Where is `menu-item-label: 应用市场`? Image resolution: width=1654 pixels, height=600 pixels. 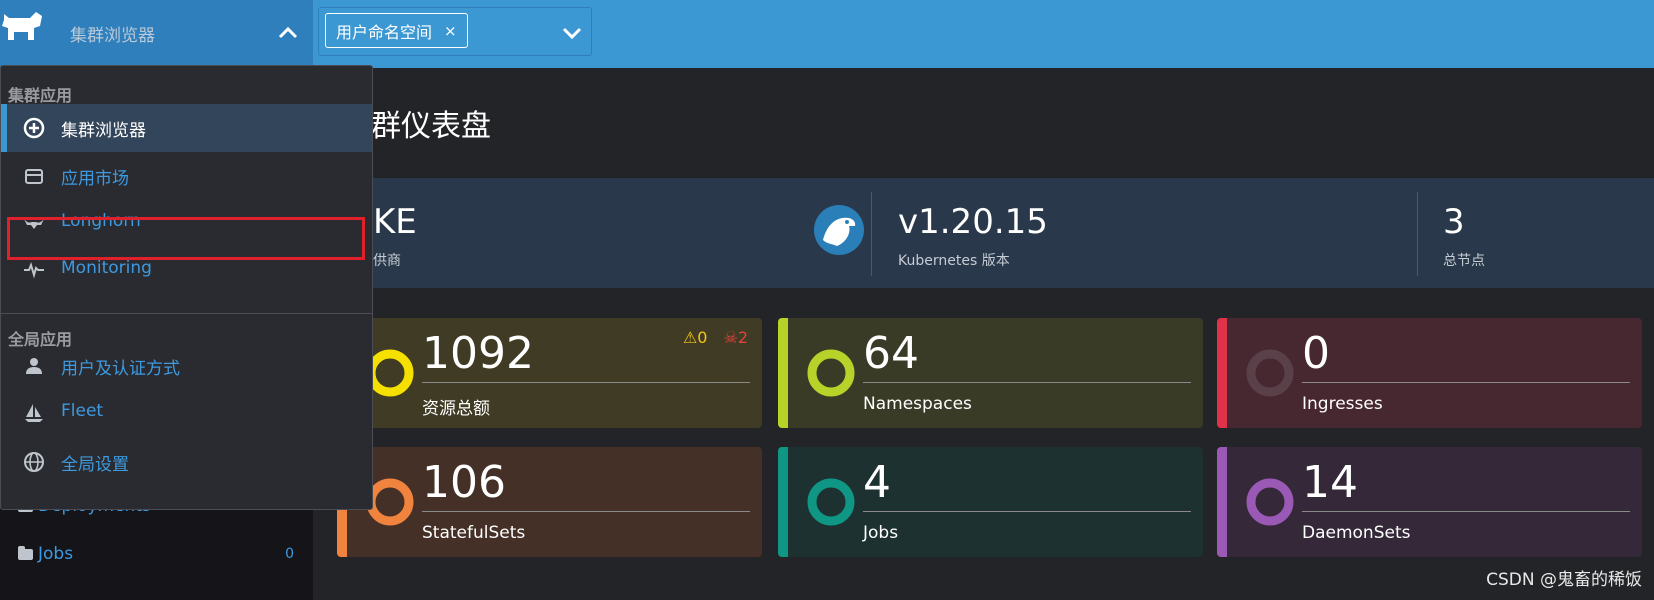 menu-item-label: 应用市场 is located at coordinates (95, 179).